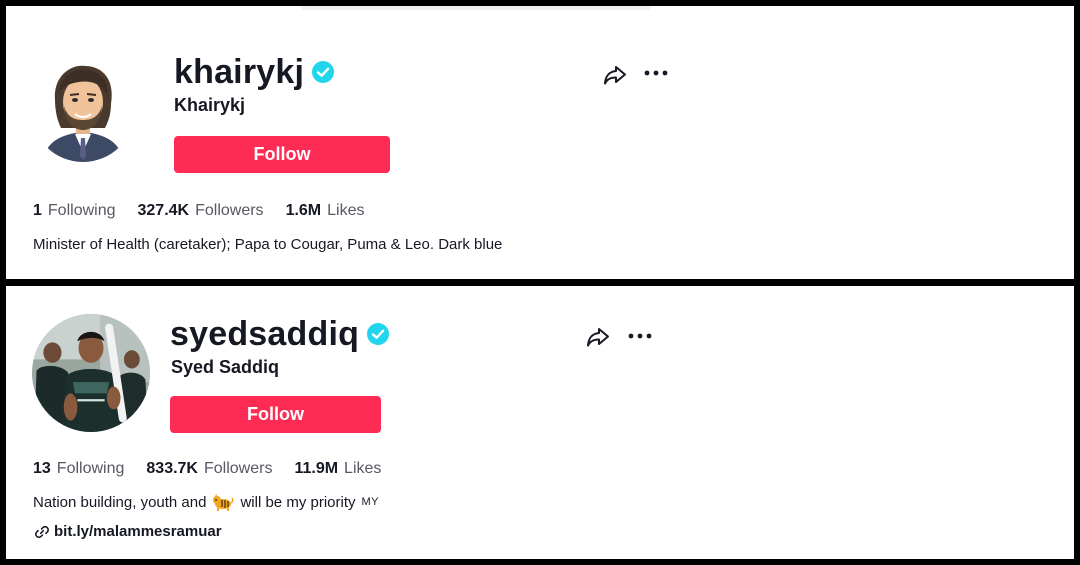 The image size is (1080, 565). I want to click on bio-flag: MY, so click(370, 502).